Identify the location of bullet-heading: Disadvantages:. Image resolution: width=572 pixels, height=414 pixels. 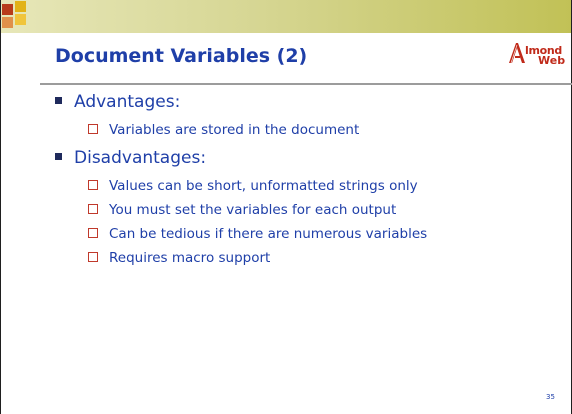
(140, 158).